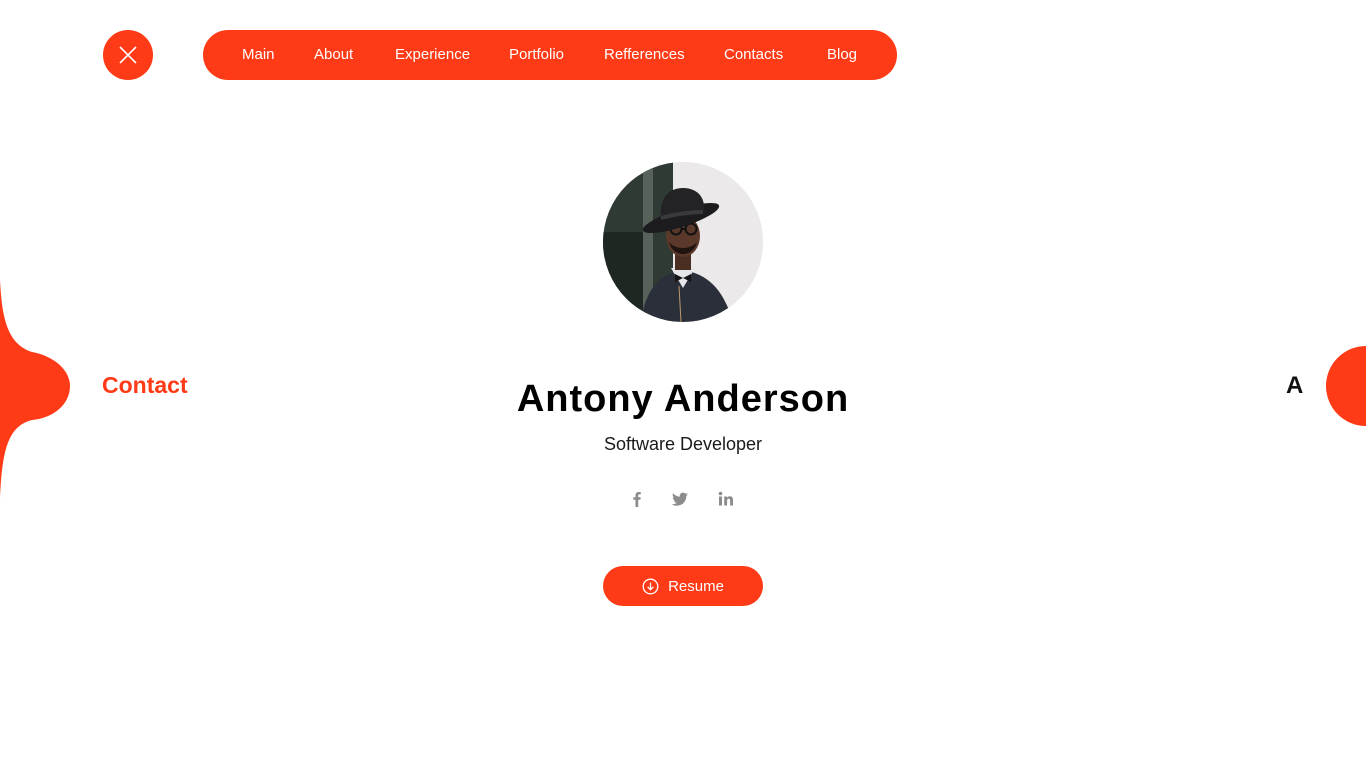  Describe the element at coordinates (1294, 386) in the screenshot. I see `next-section-side-link: A` at that location.